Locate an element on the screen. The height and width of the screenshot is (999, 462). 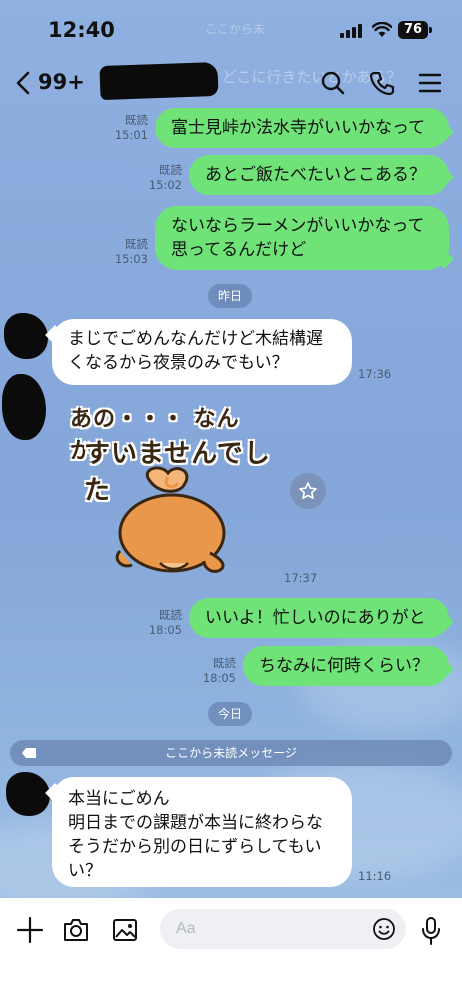
status-bar: 12:40 ここから未 76 is located at coordinates (231, 29).